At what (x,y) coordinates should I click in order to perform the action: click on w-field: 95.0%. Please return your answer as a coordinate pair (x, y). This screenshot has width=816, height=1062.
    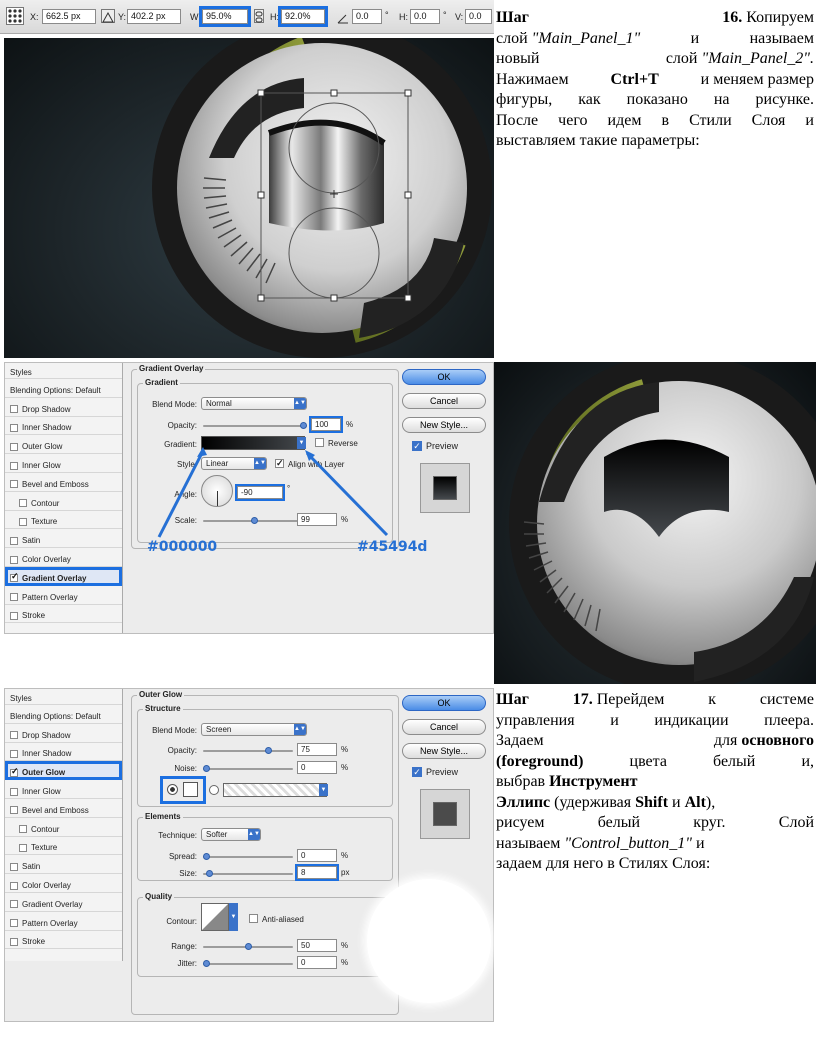
    Looking at the image, I should click on (225, 16).